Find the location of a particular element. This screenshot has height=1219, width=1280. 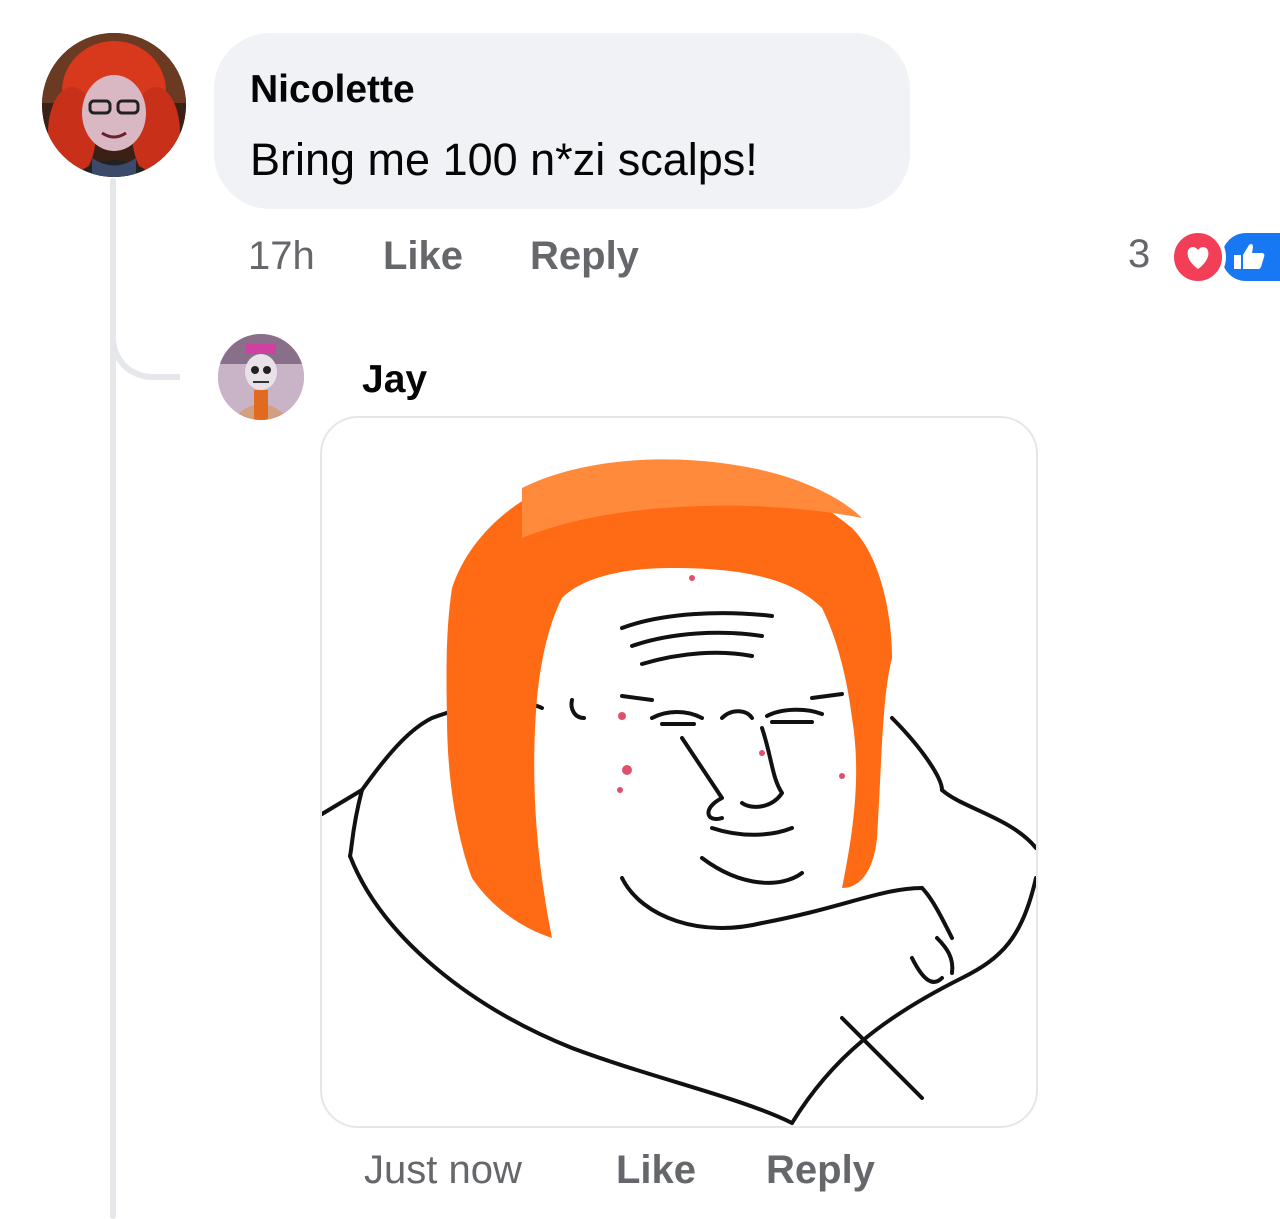

comment-reply-button: Reply is located at coordinates (584, 256).